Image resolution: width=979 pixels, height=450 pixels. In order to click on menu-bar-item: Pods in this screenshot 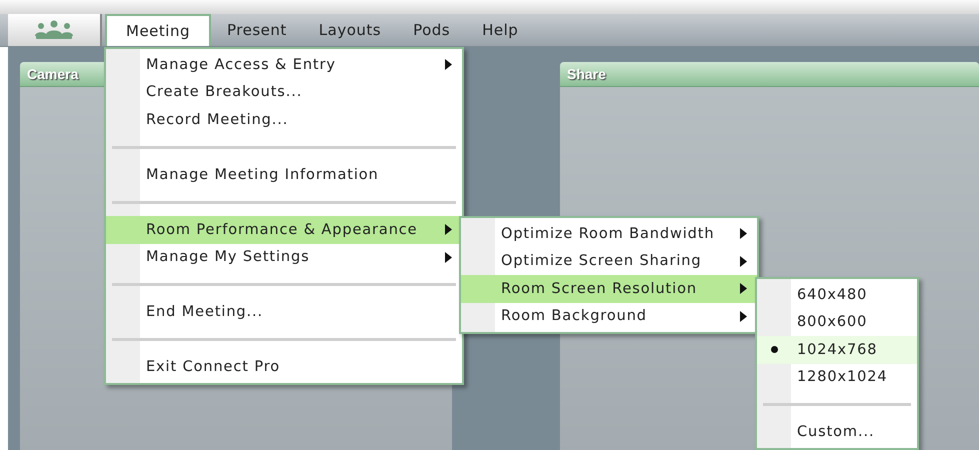, I will do `click(431, 30)`.